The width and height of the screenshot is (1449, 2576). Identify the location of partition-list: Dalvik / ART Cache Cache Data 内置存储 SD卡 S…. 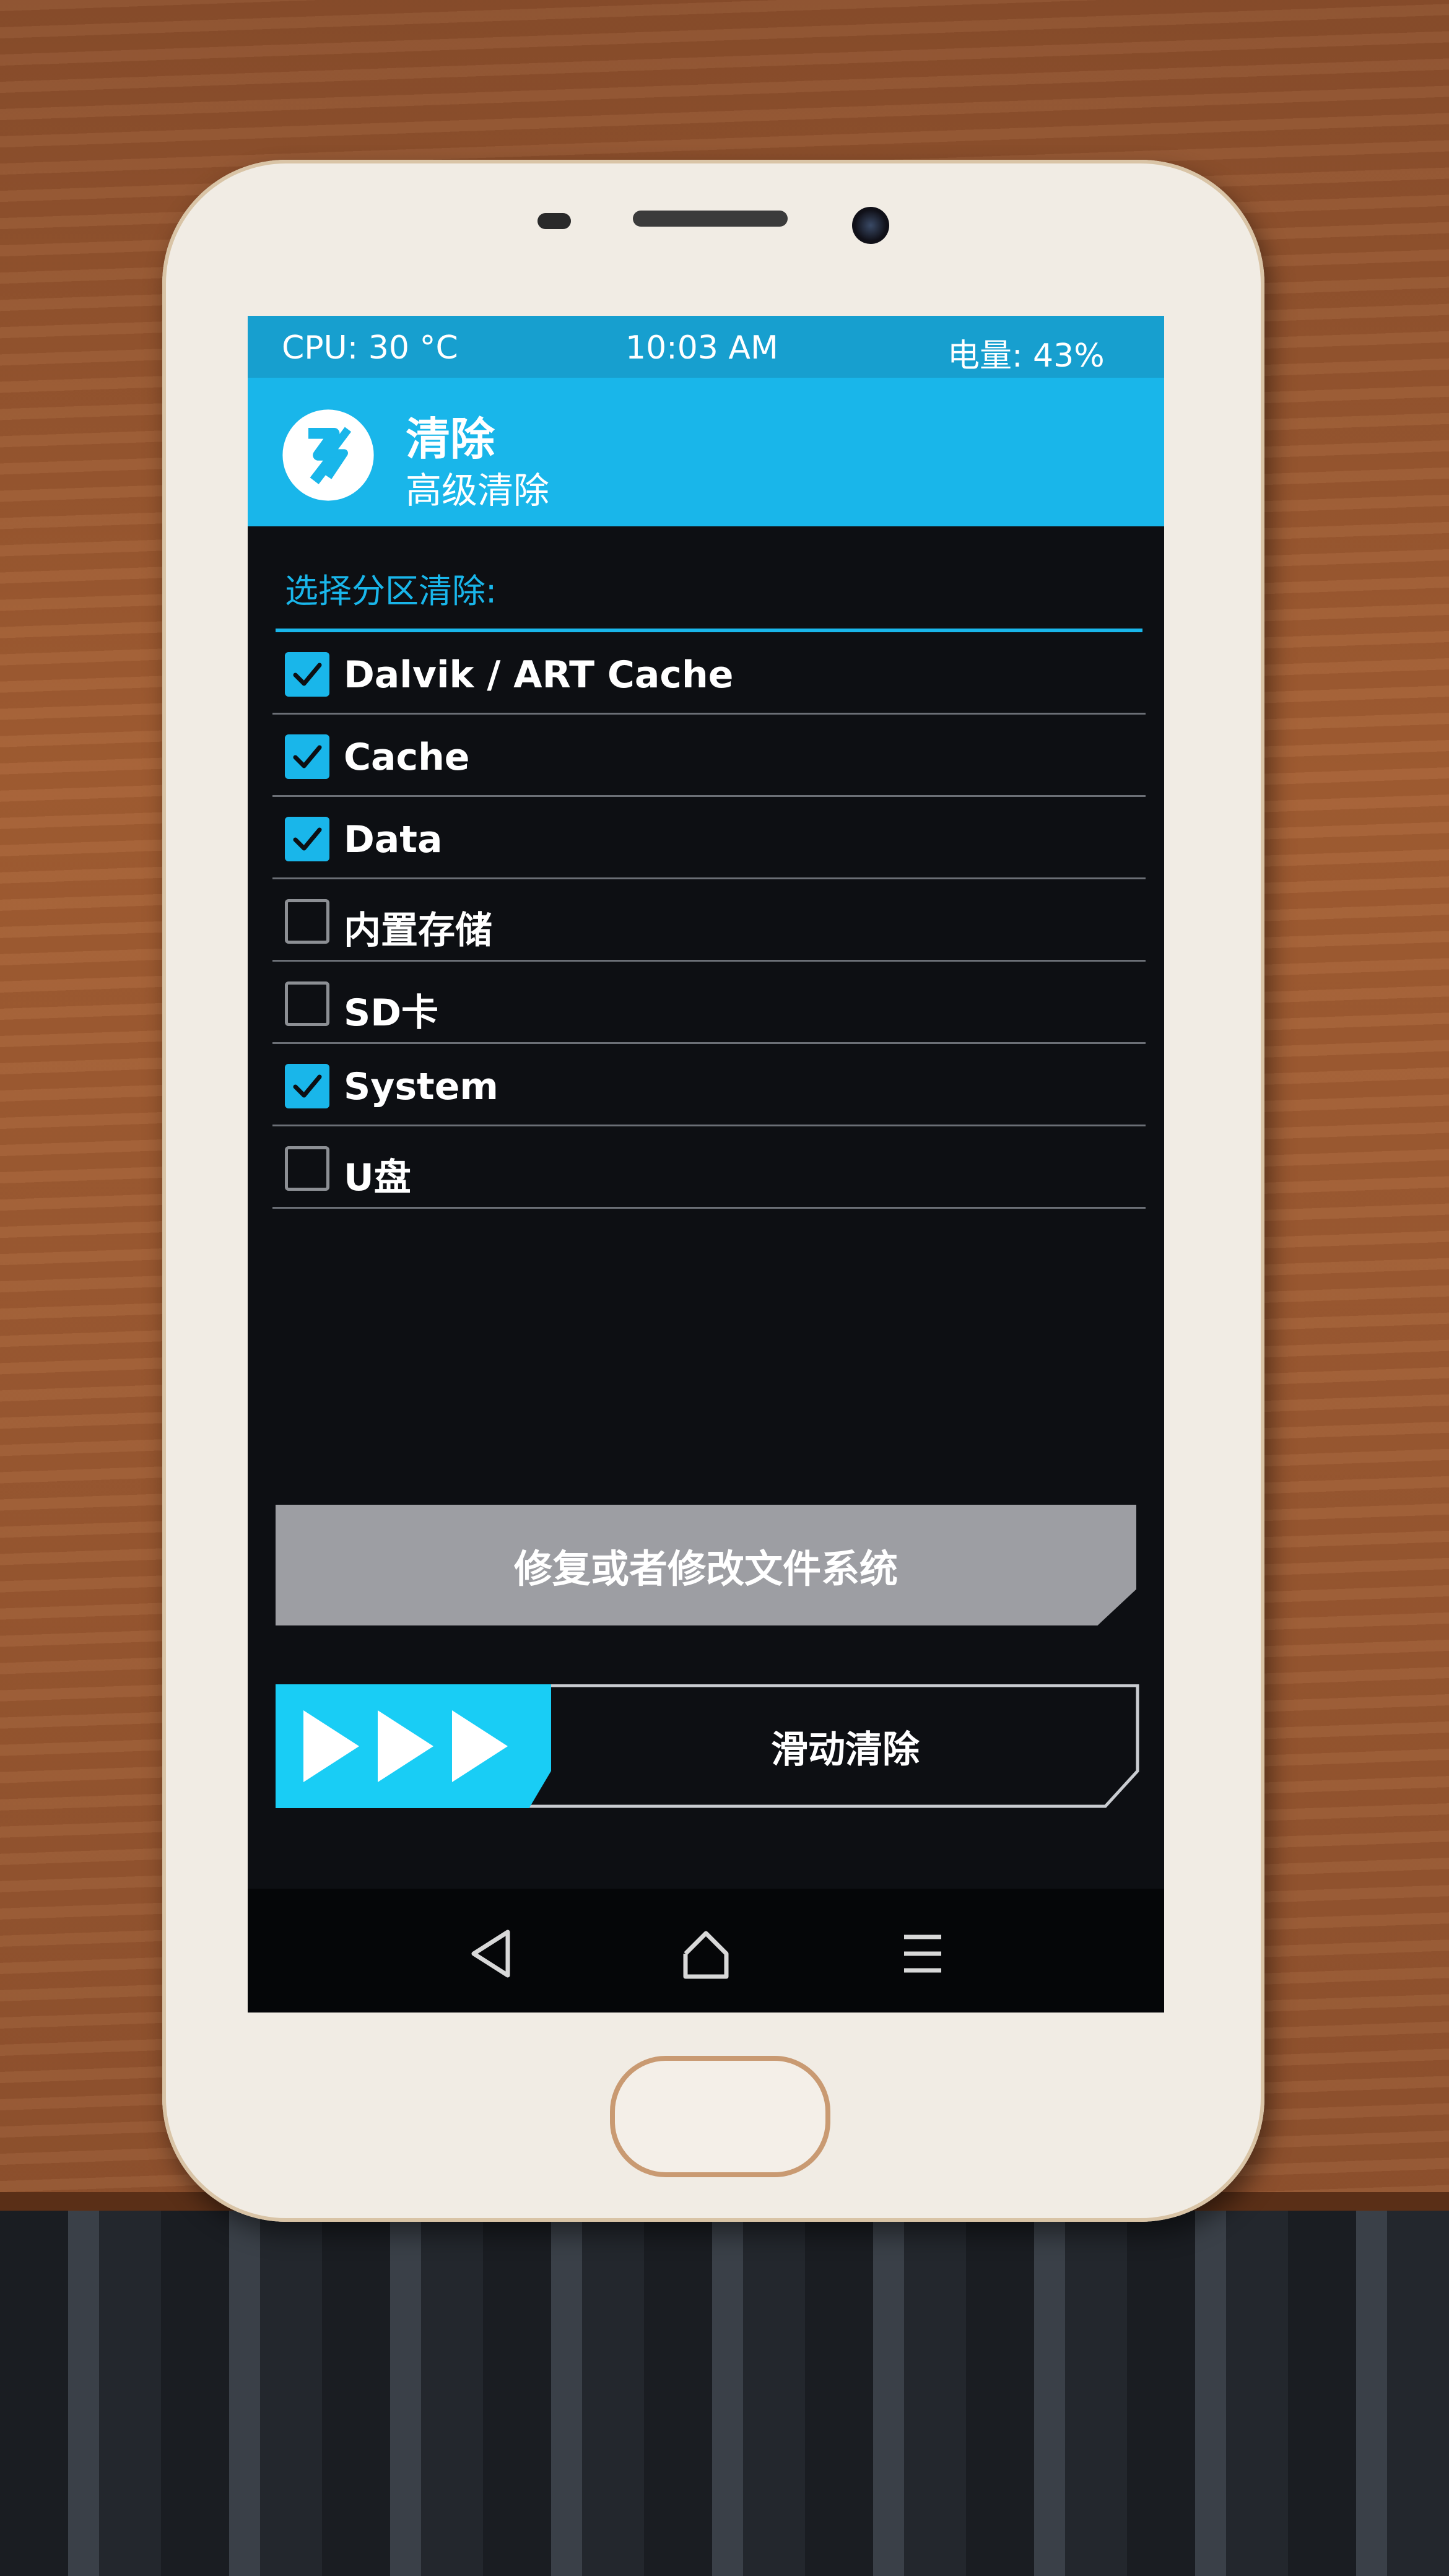
(709, 920).